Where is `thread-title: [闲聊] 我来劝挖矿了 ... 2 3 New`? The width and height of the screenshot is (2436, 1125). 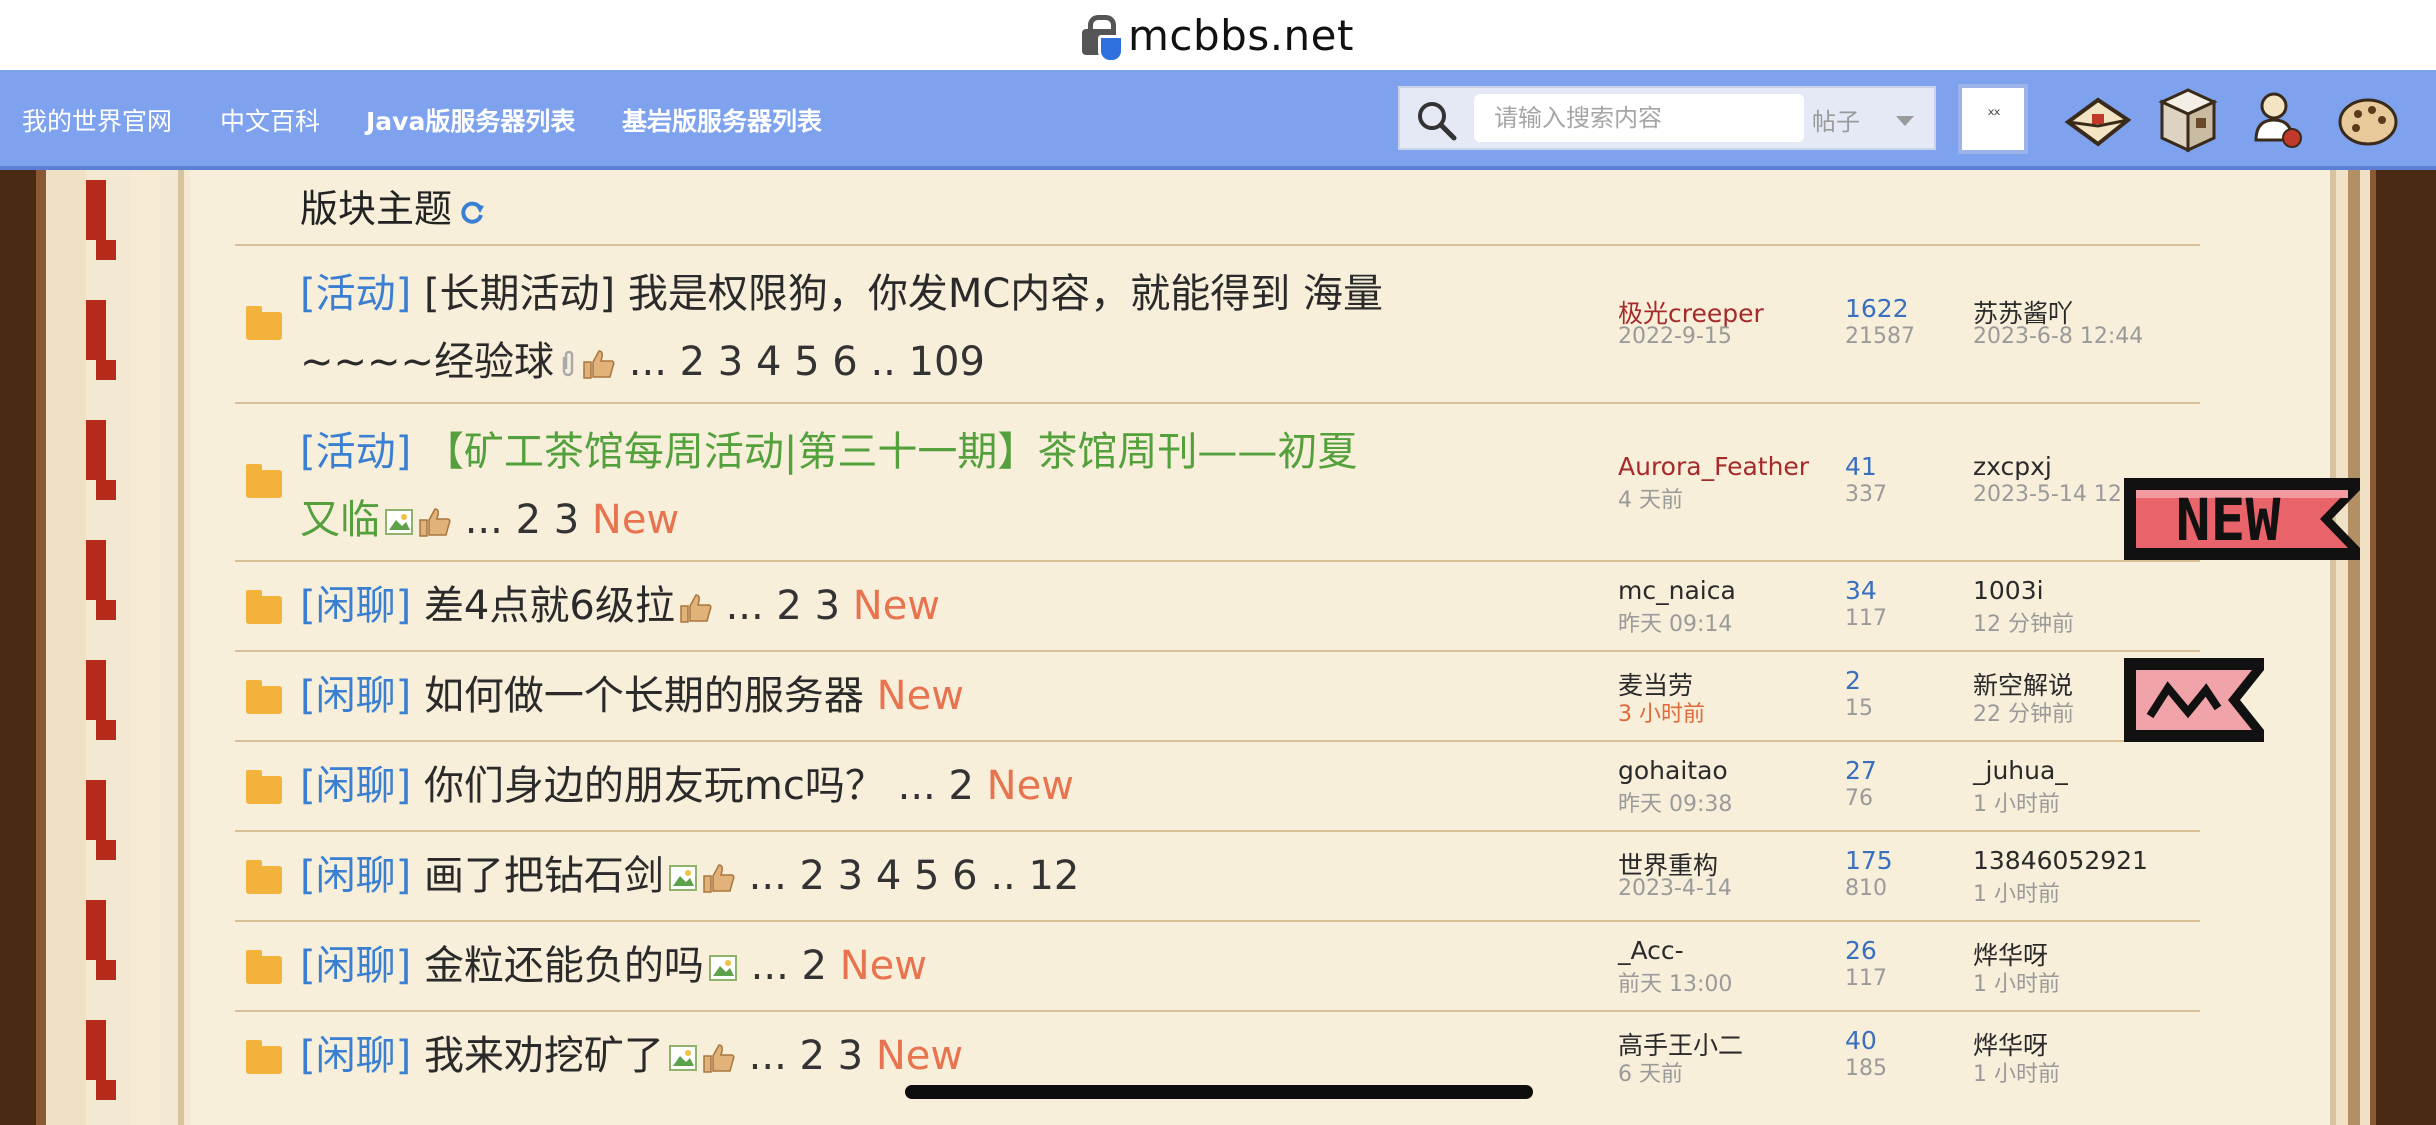 thread-title: [闲聊] 我来劝挖矿了 ... 2 3 New is located at coordinates (950, 1056).